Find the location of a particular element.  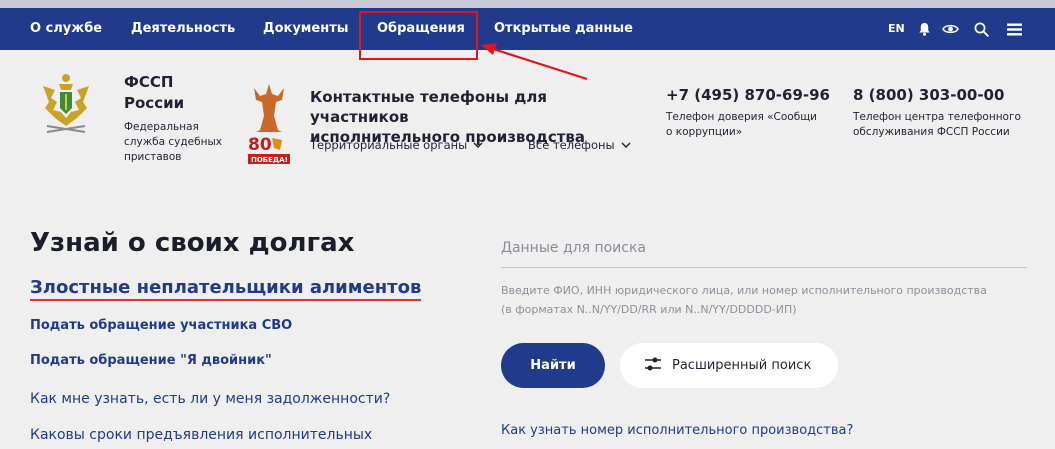

find-button: Найти is located at coordinates (553, 365).